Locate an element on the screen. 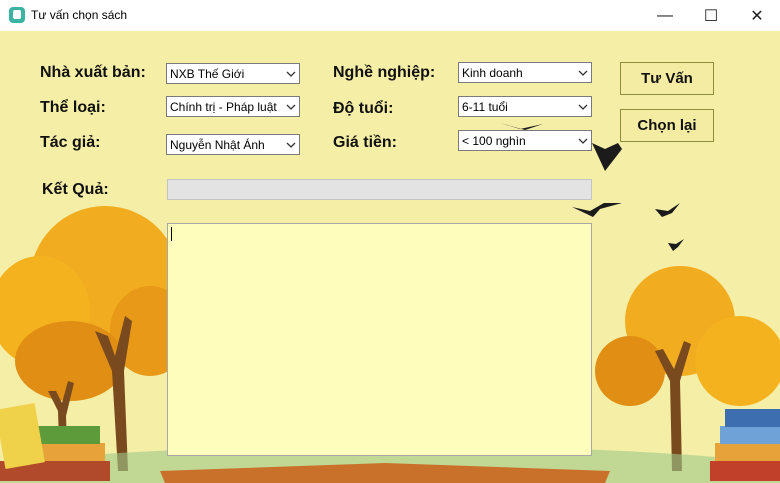  close-button: ✕ is located at coordinates (757, 15).